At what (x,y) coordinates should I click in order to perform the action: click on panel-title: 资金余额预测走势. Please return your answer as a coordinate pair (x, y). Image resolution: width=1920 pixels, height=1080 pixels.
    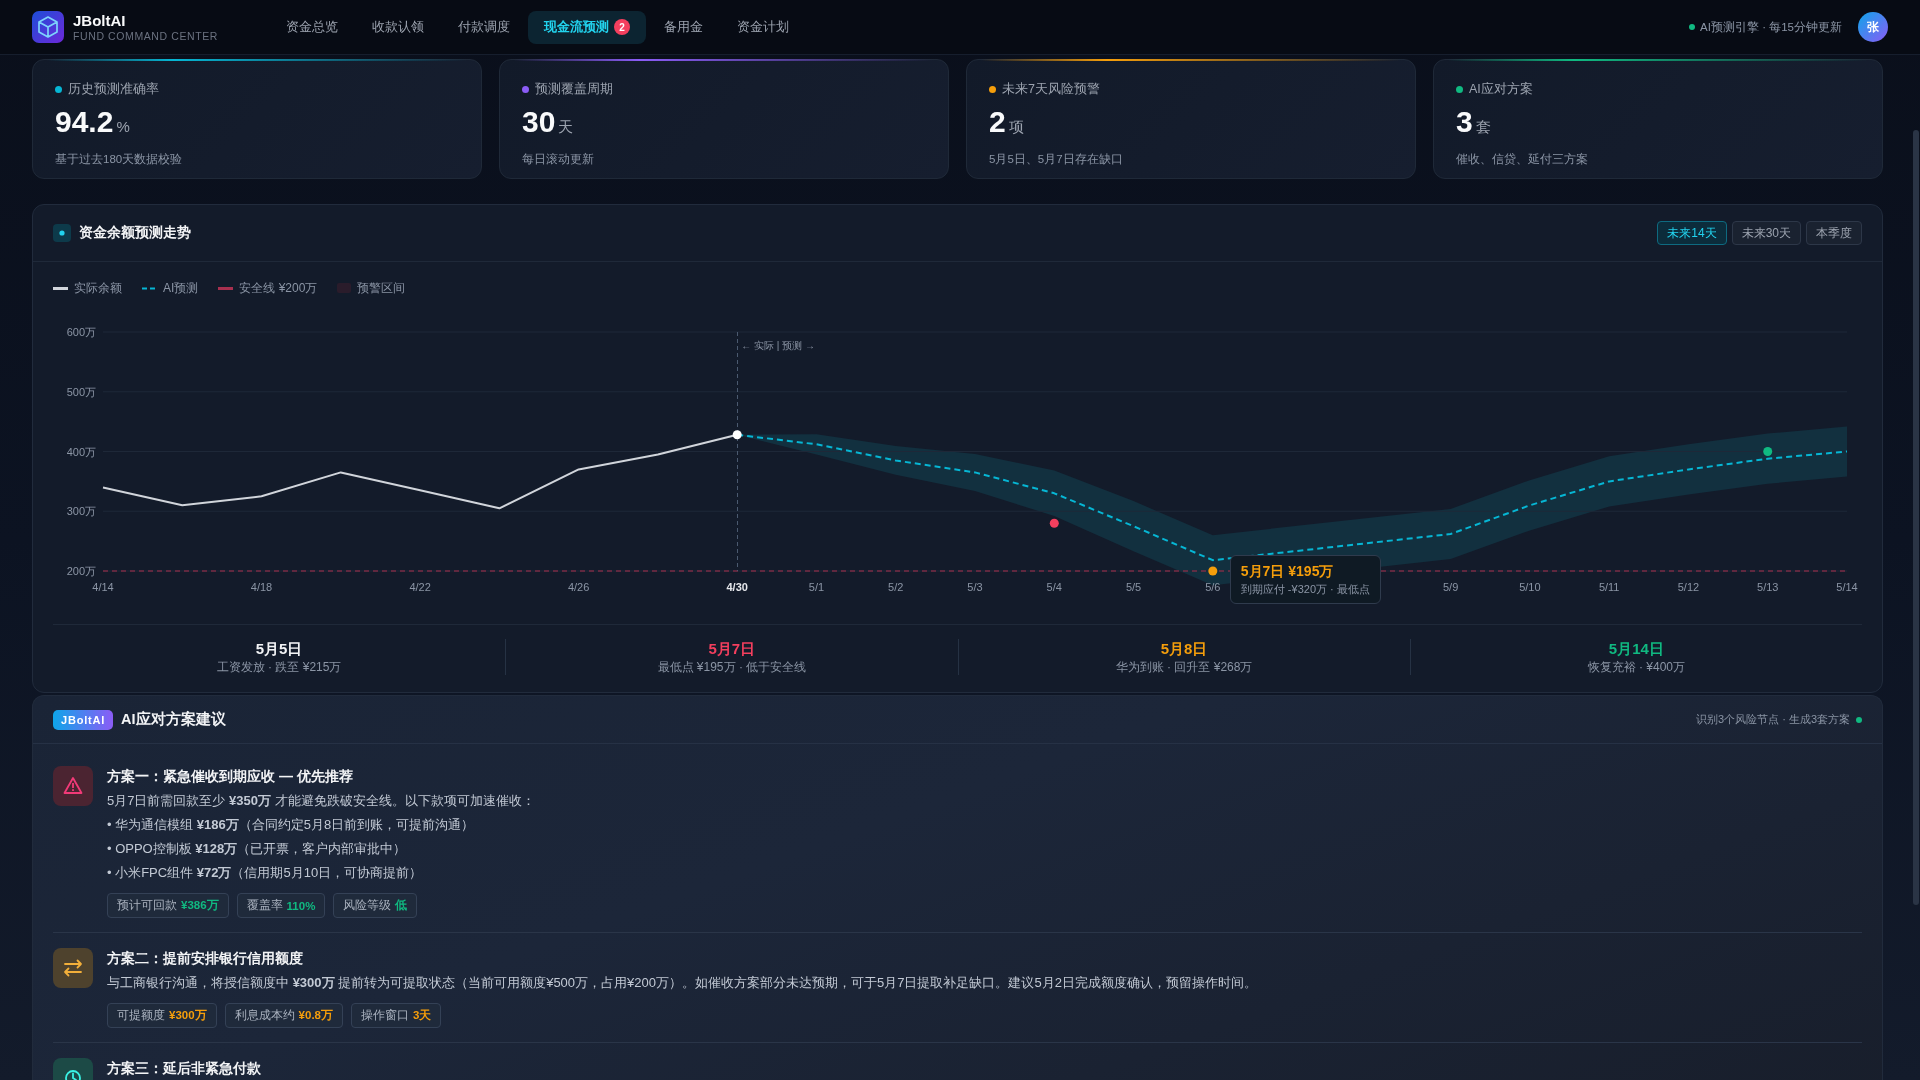
    Looking at the image, I should click on (135, 233).